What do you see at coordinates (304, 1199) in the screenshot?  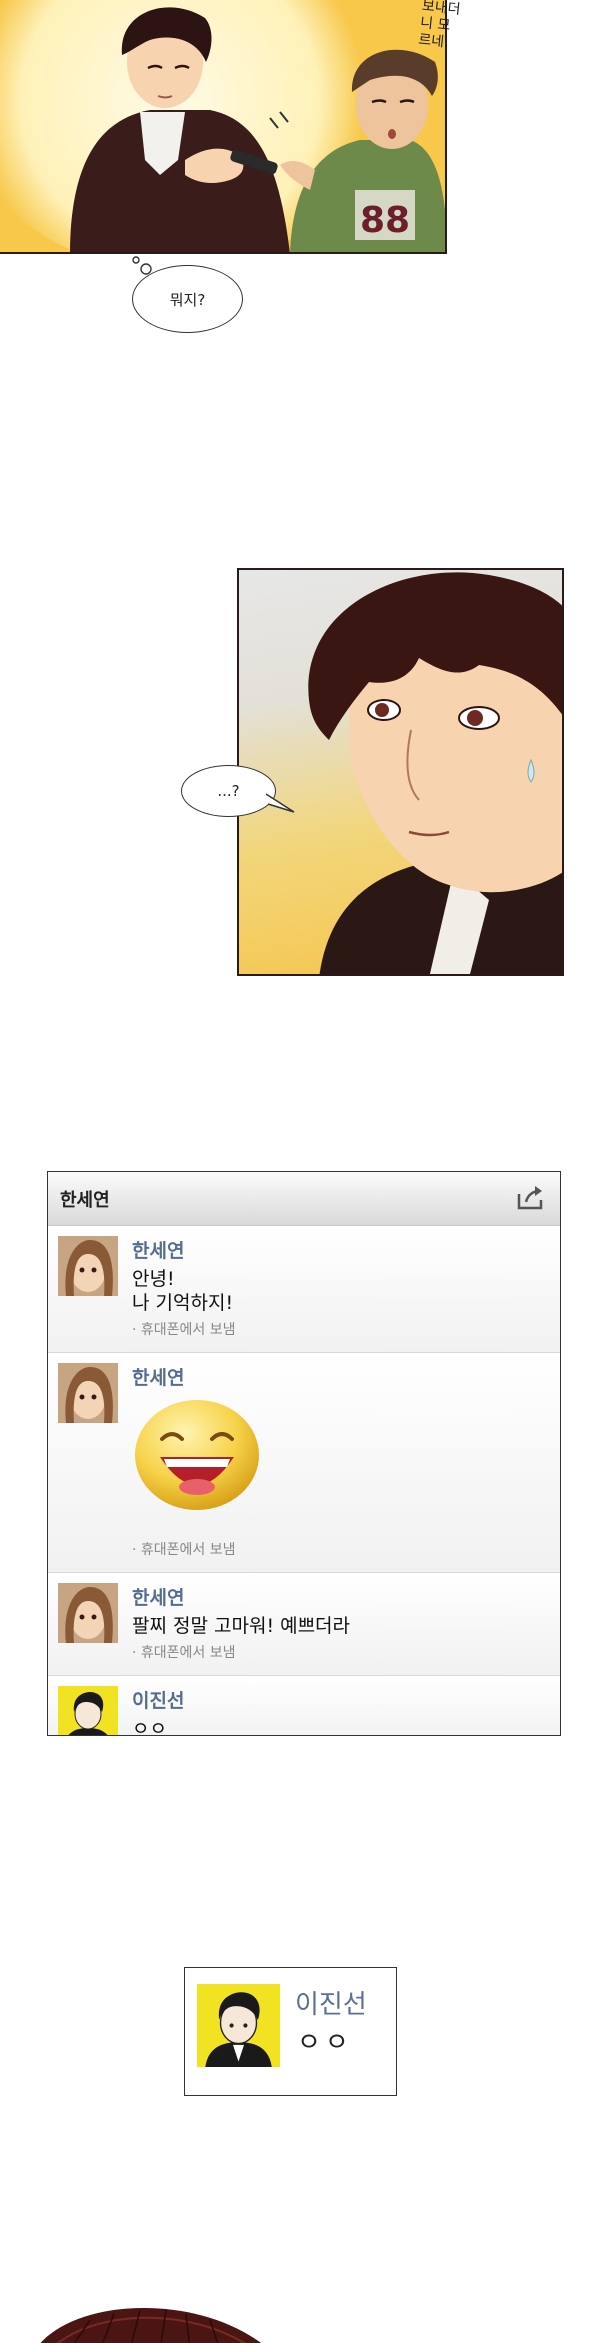 I see `message-titlebar: 한세연` at bounding box center [304, 1199].